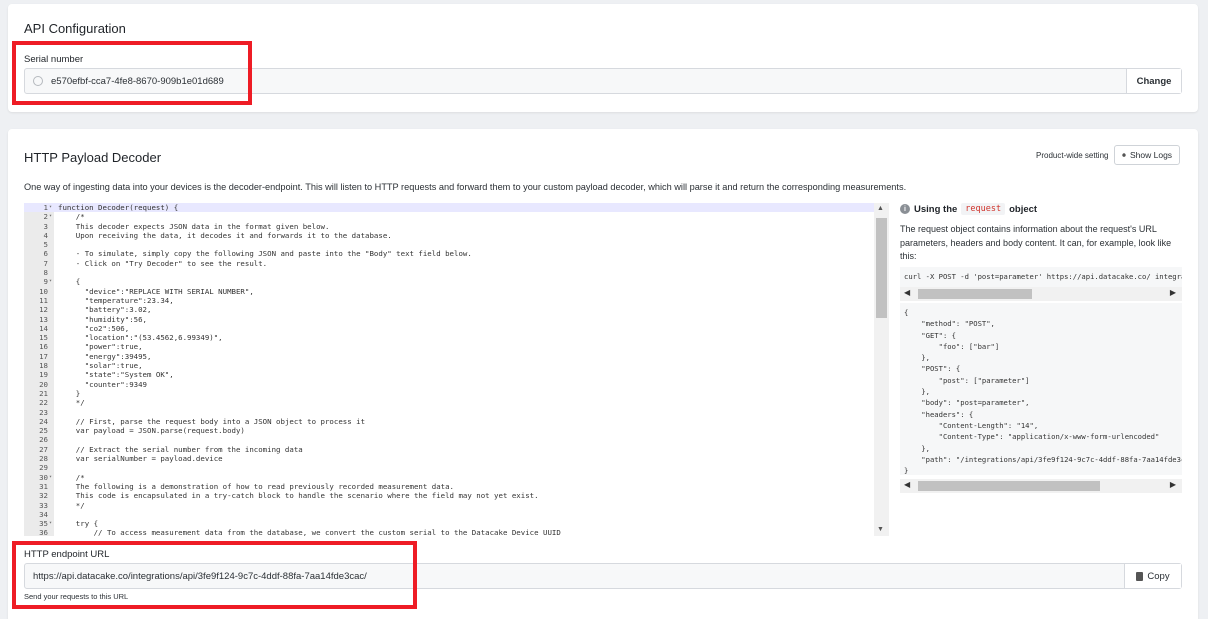  I want to click on line-number: 11, so click(43, 300).